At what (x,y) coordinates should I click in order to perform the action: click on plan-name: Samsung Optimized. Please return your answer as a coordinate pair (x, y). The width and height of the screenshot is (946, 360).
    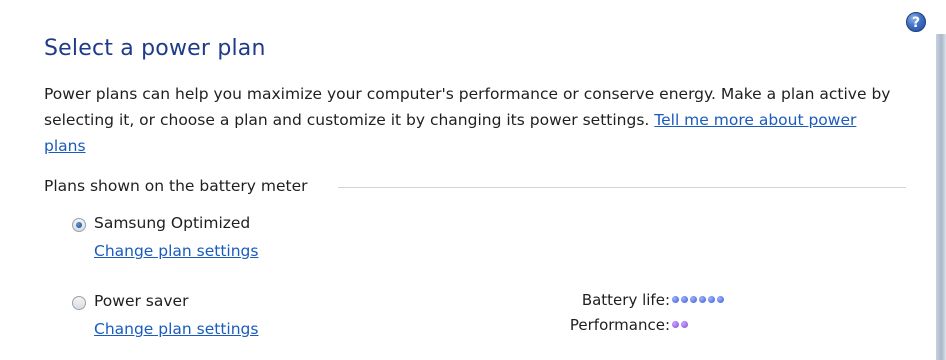
    Looking at the image, I should click on (172, 223).